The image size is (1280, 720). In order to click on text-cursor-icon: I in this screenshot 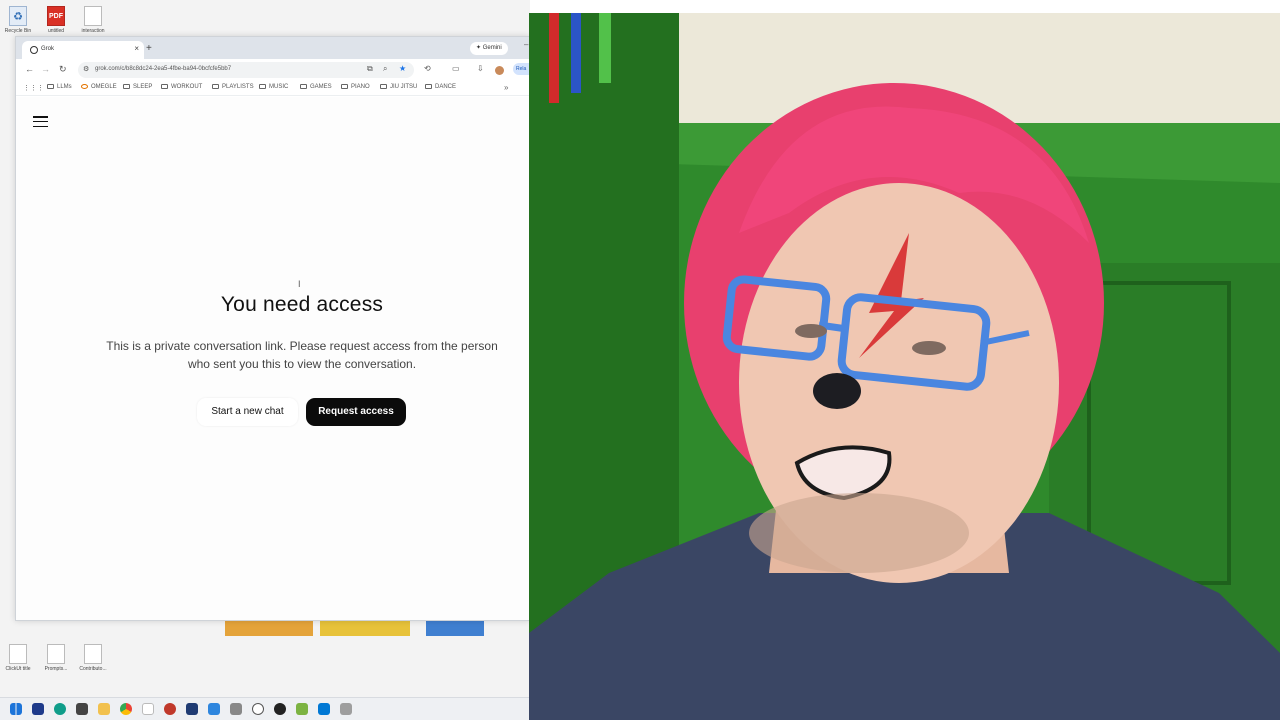, I will do `click(299, 284)`.